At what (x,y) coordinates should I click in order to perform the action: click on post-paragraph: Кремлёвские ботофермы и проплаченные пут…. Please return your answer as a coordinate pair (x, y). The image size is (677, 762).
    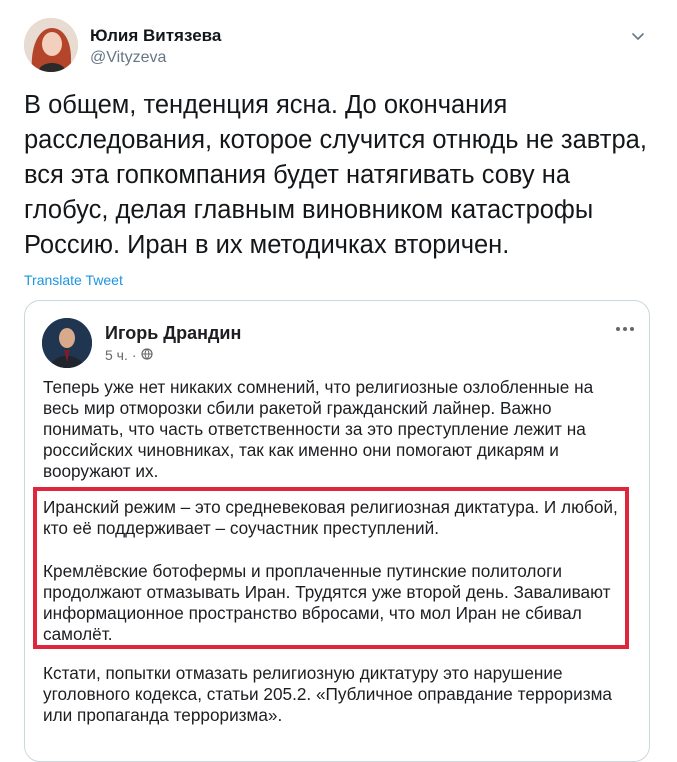
    Looking at the image, I should click on (327, 602).